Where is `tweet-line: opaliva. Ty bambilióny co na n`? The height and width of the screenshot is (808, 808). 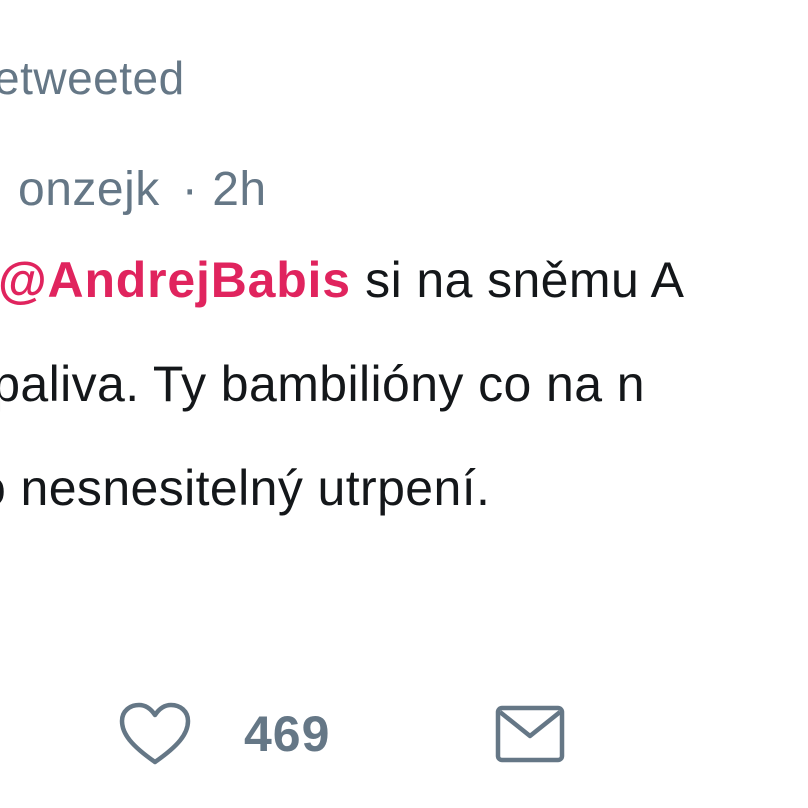 tweet-line: opaliva. Ty bambilióny co na n is located at coordinates (404, 384).